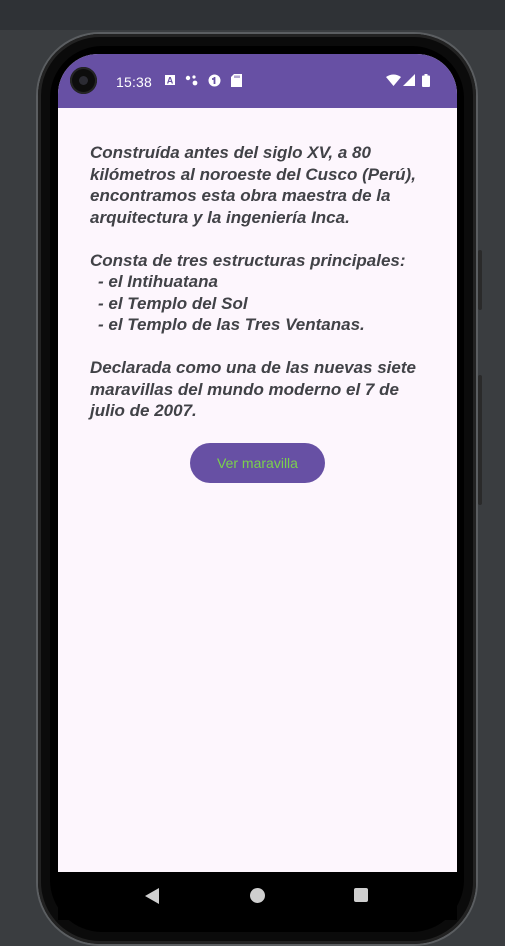 The height and width of the screenshot is (946, 505). What do you see at coordinates (158, 281) in the screenshot?
I see `structure-item-intihuatana: - el Intihuatana` at bounding box center [158, 281].